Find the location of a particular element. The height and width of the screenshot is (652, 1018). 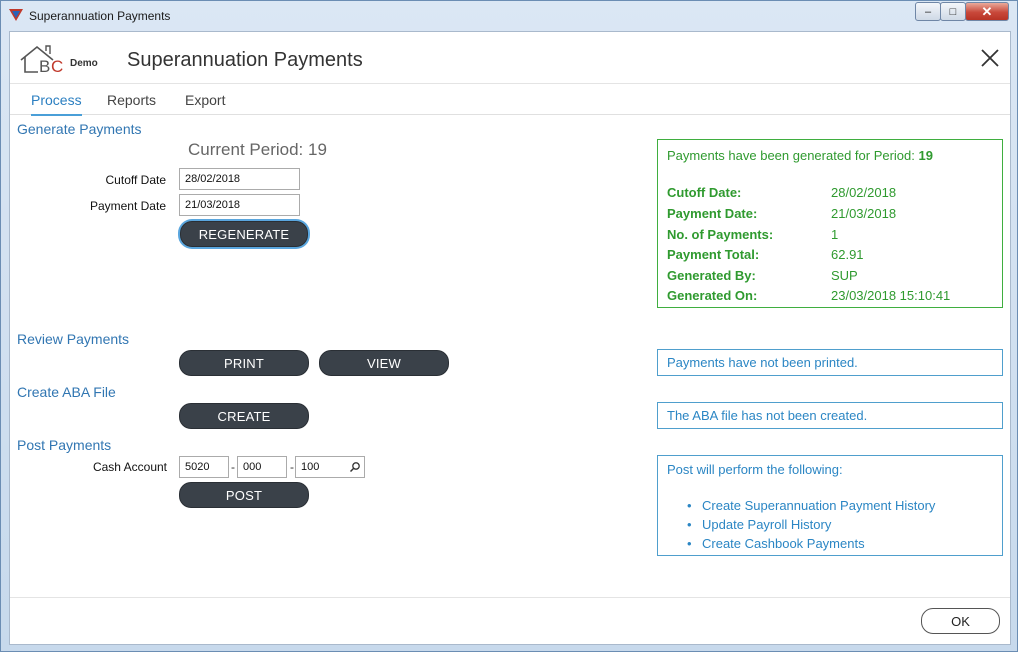

generate-section-title: Generate Payments is located at coordinates (79, 129).